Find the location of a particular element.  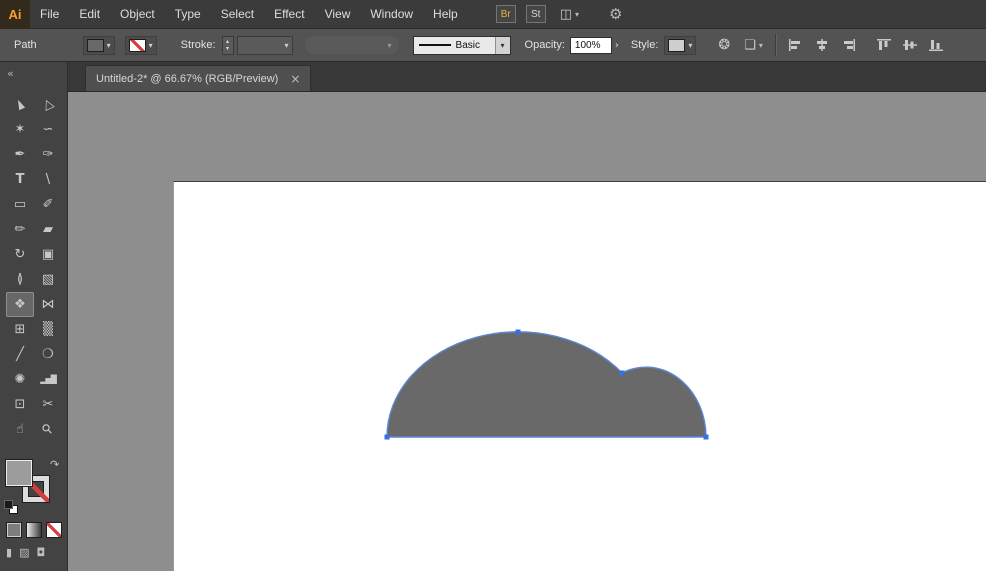

hand-tool-icon: ☝ is located at coordinates (20, 429).